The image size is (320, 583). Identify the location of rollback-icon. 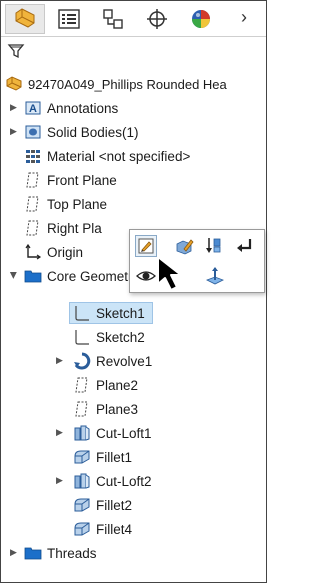
(213, 245).